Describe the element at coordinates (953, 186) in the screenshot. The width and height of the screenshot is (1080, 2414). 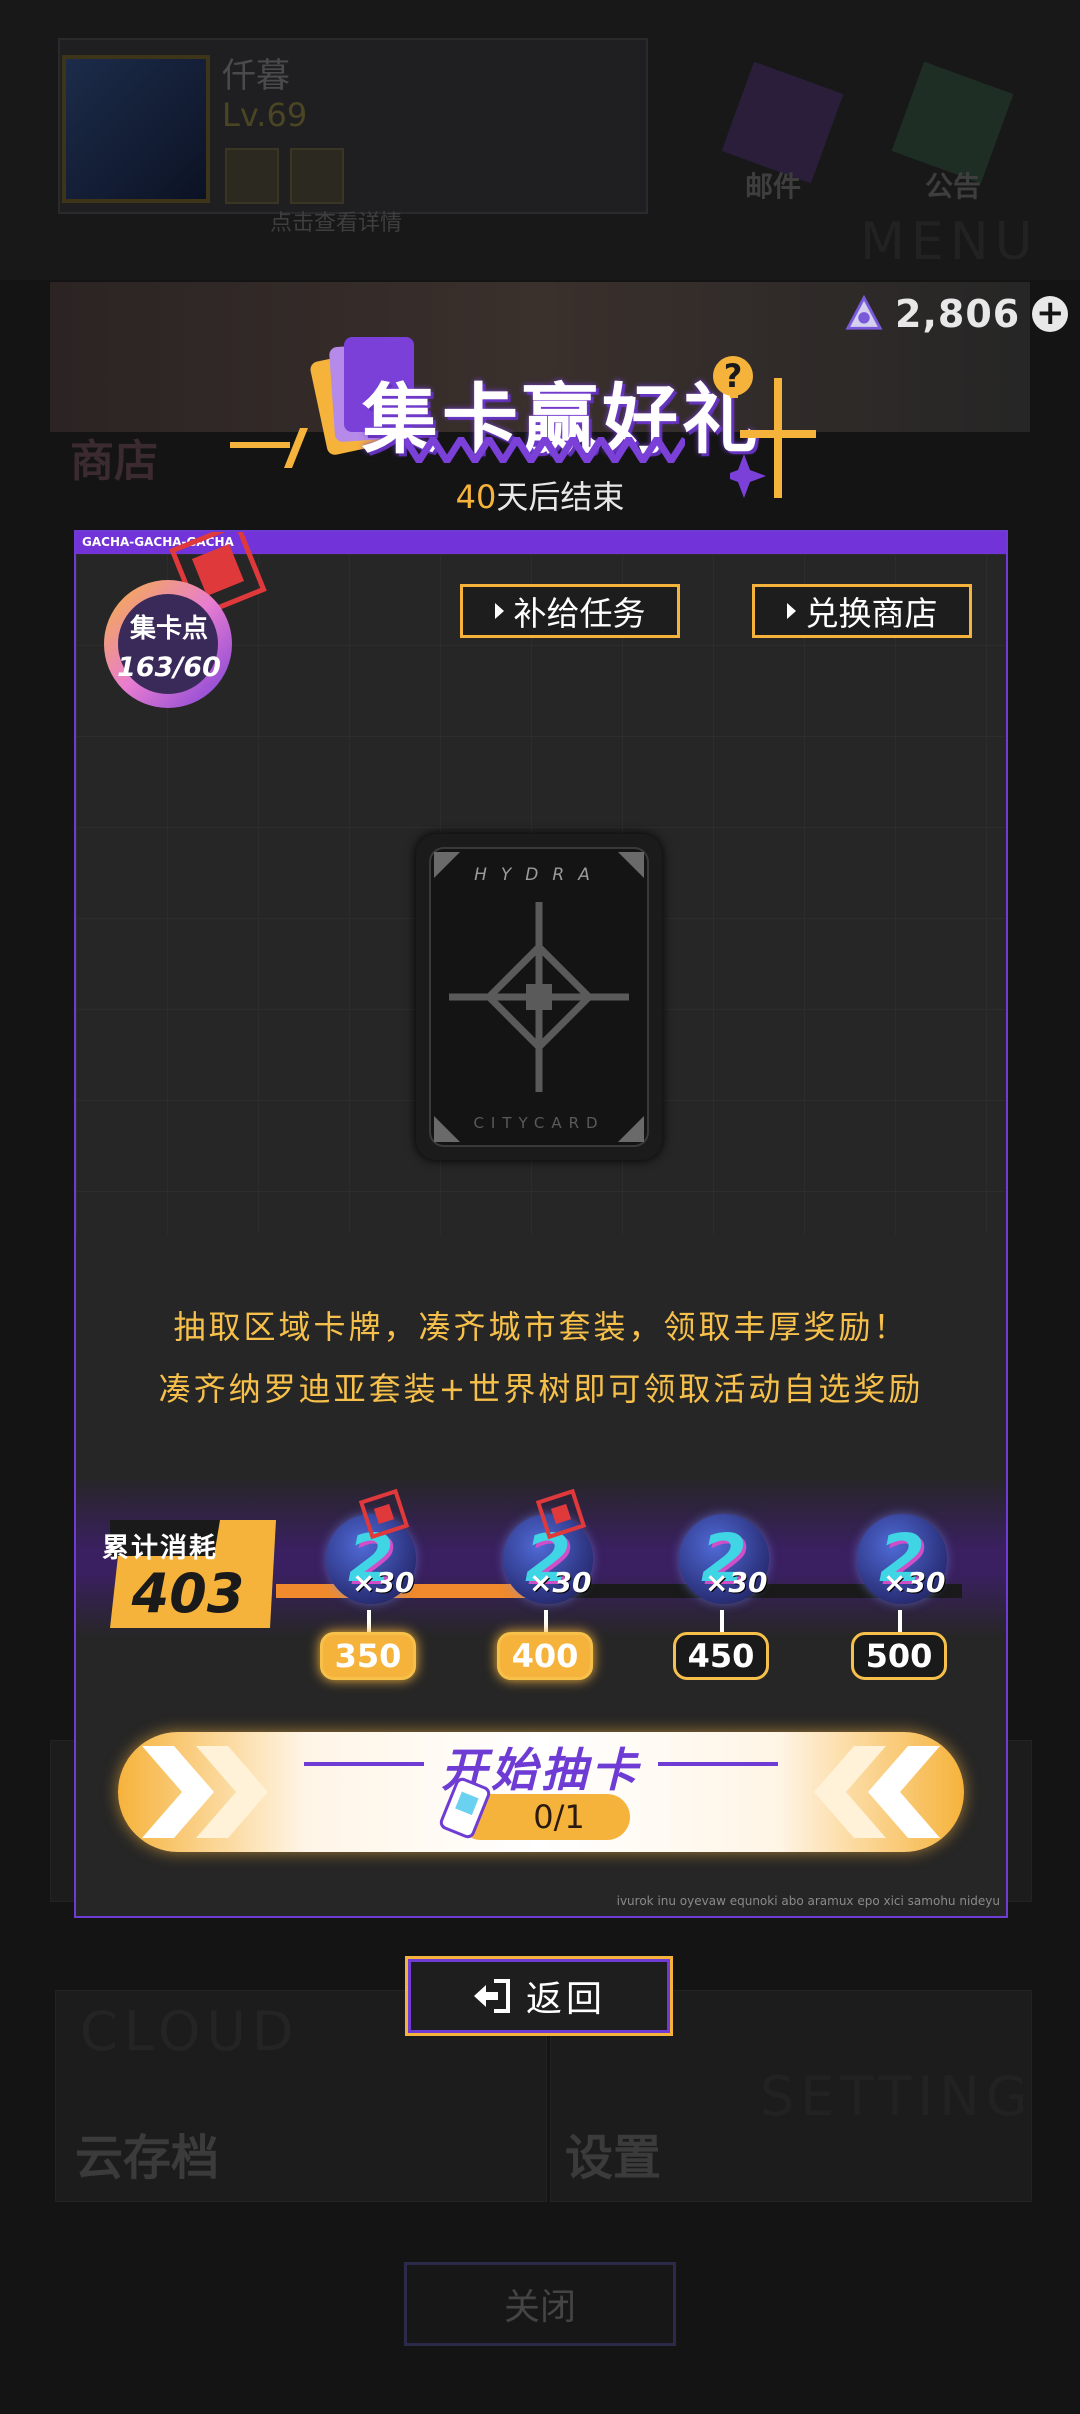
I see `notice-label: 公告` at that location.